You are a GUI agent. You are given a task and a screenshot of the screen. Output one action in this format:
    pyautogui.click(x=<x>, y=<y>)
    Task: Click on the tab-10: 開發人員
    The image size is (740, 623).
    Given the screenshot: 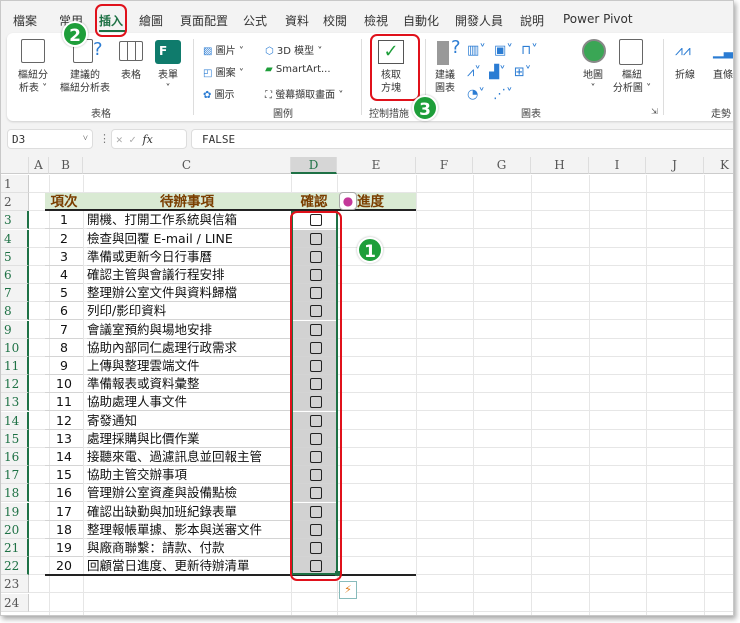 What is the action you would take?
    pyautogui.click(x=479, y=20)
    